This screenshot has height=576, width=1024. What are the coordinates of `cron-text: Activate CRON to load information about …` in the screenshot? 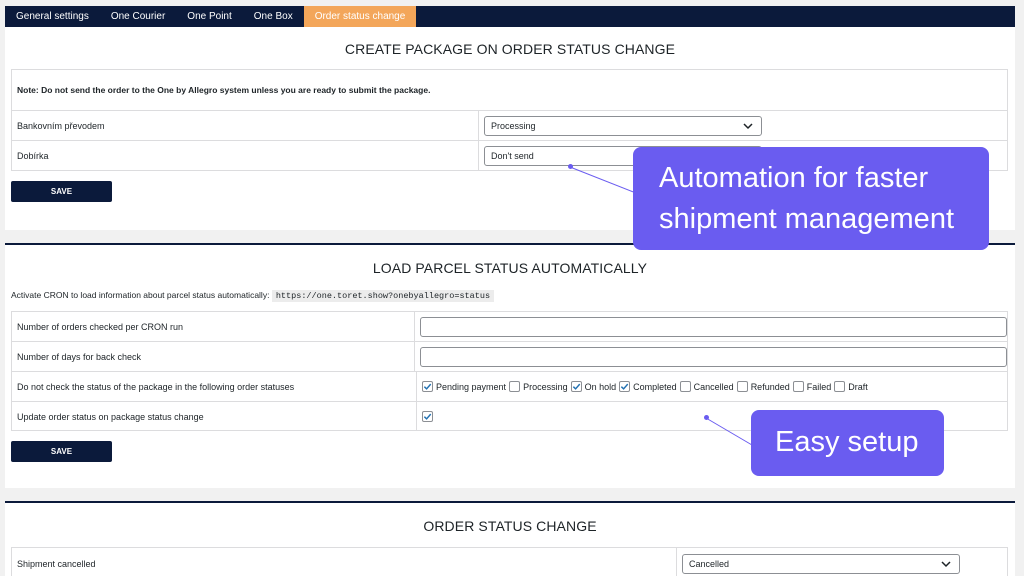 It's located at (140, 295).